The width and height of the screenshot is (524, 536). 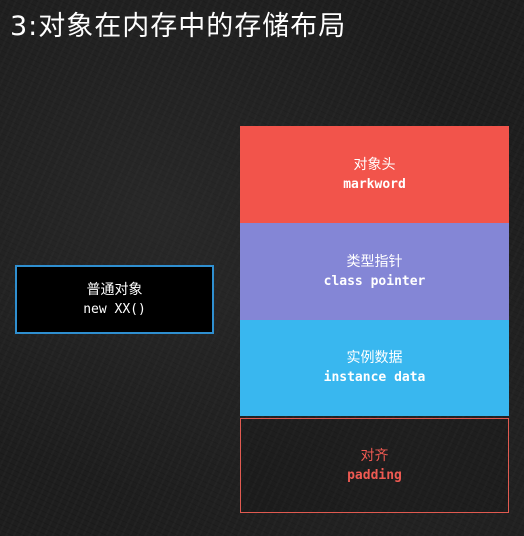 What do you see at coordinates (374, 281) in the screenshot?
I see `class-pointer-label: class pointer` at bounding box center [374, 281].